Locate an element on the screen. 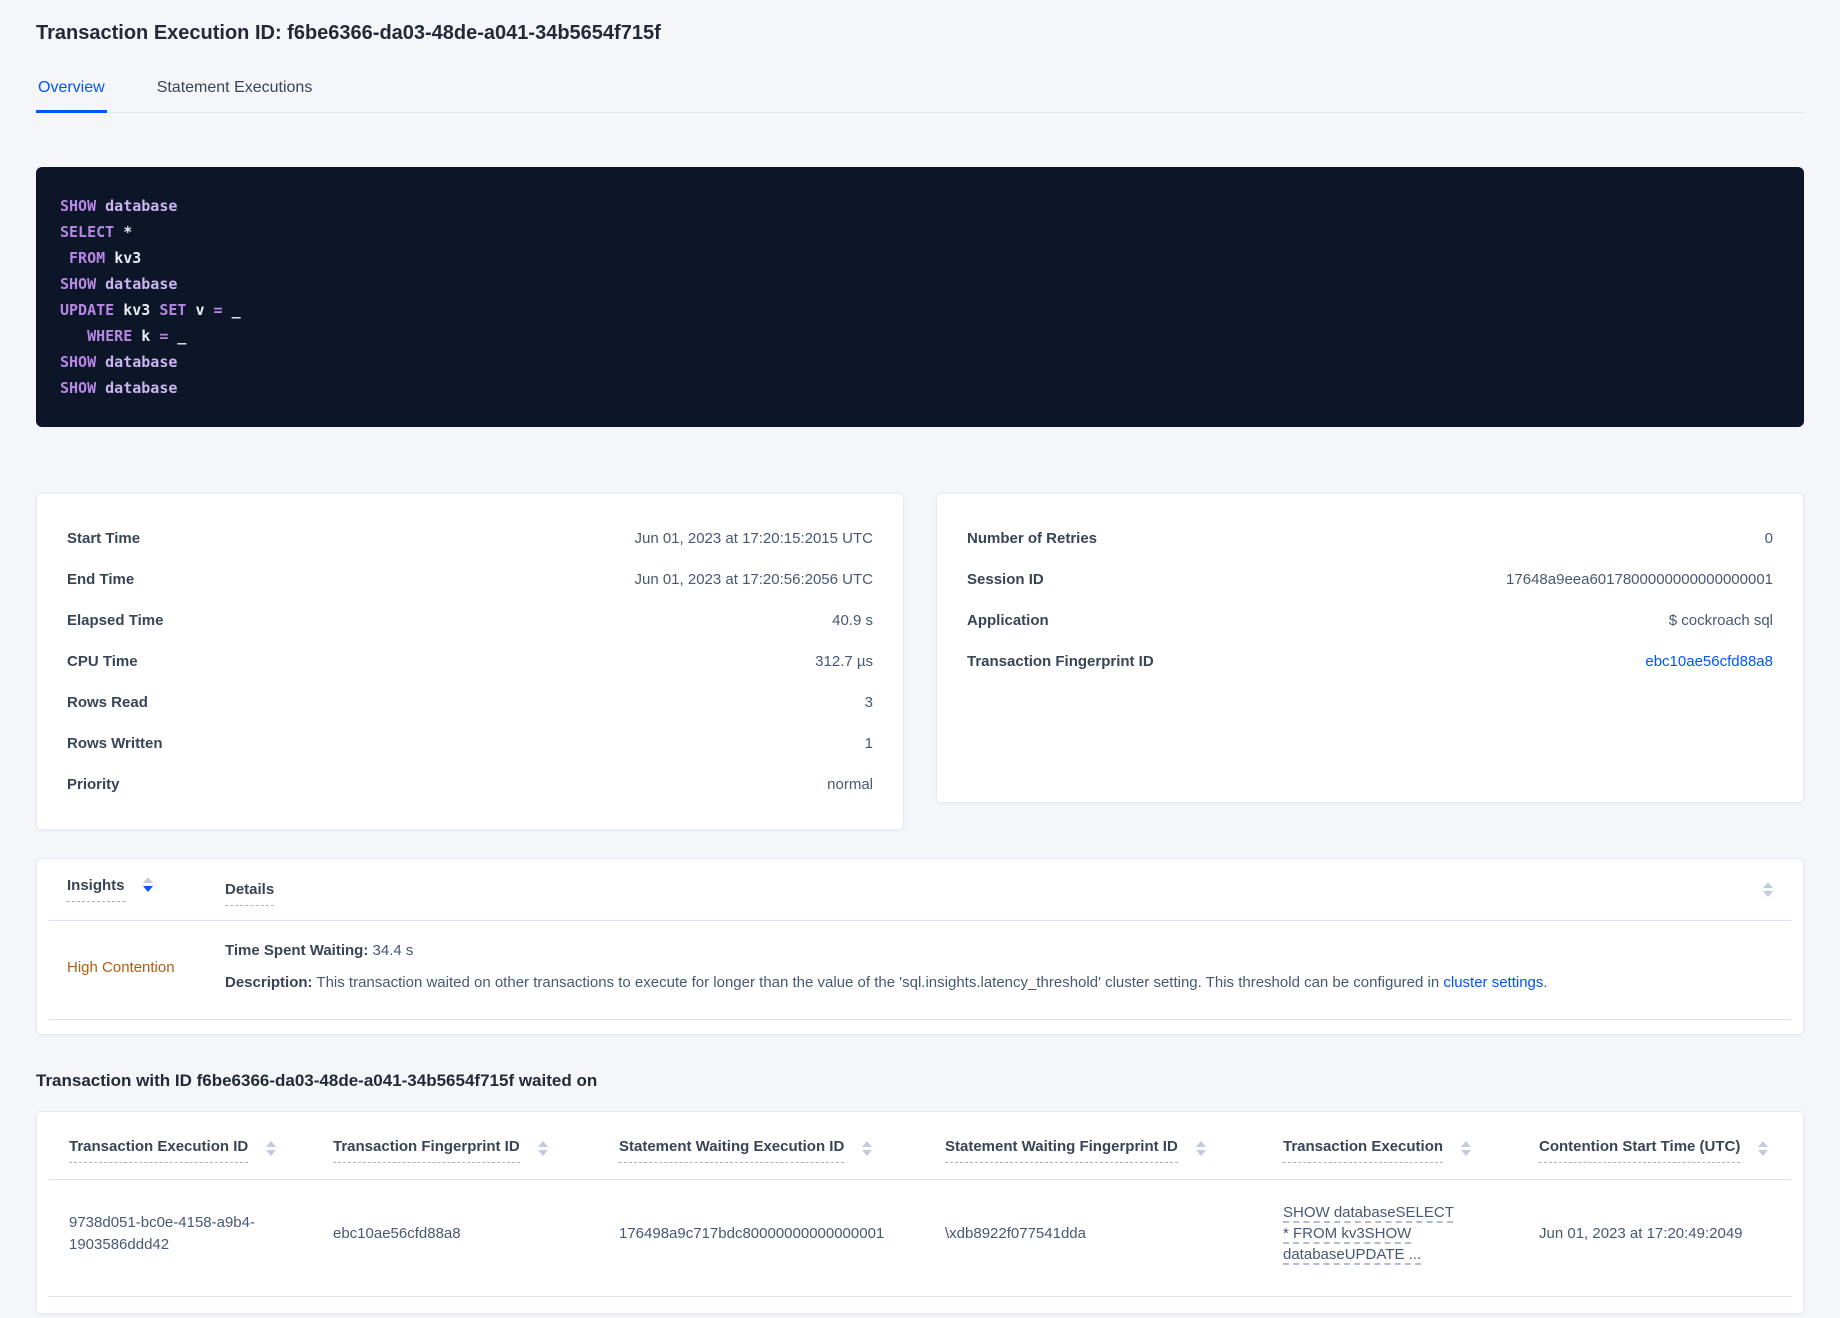 This screenshot has width=1840, height=1318. cpu-time-value: 312.7 µs is located at coordinates (844, 661).